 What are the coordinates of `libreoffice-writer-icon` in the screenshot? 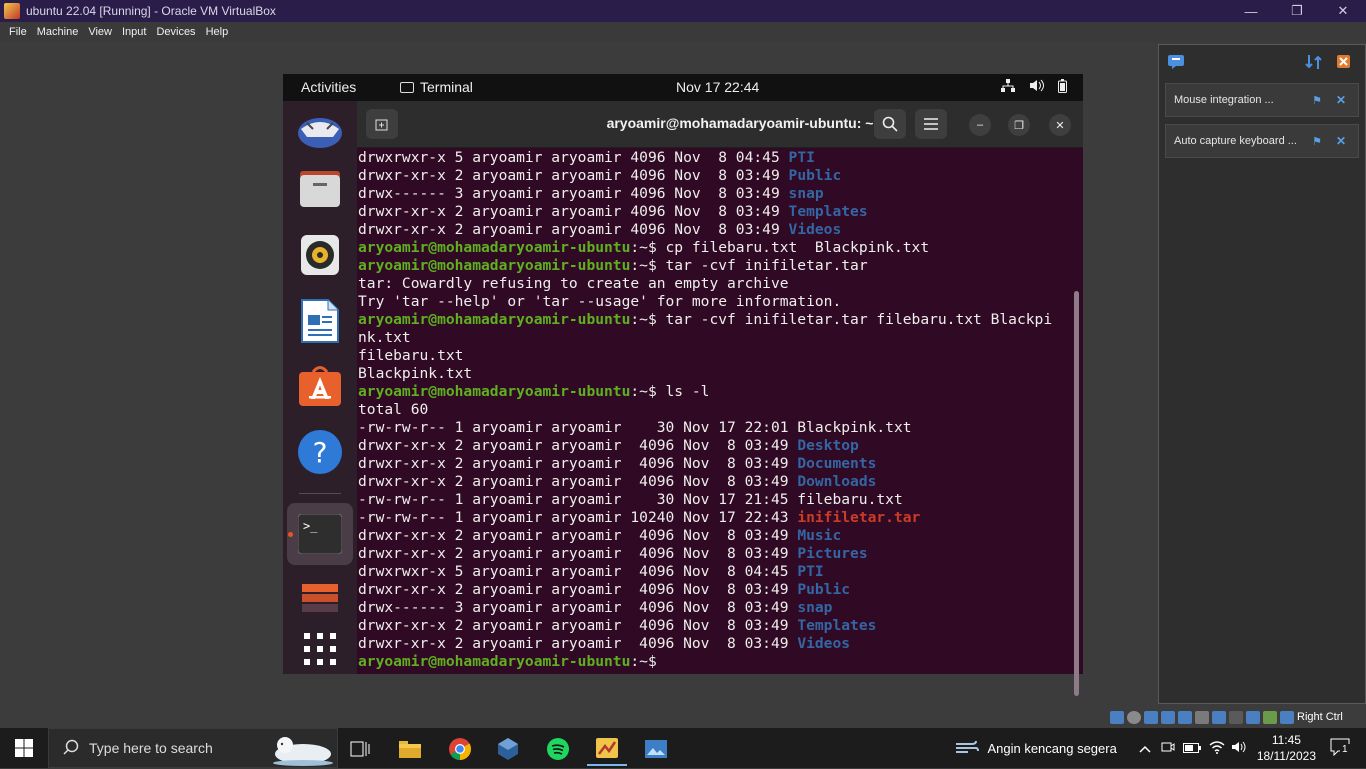 It's located at (320, 321).